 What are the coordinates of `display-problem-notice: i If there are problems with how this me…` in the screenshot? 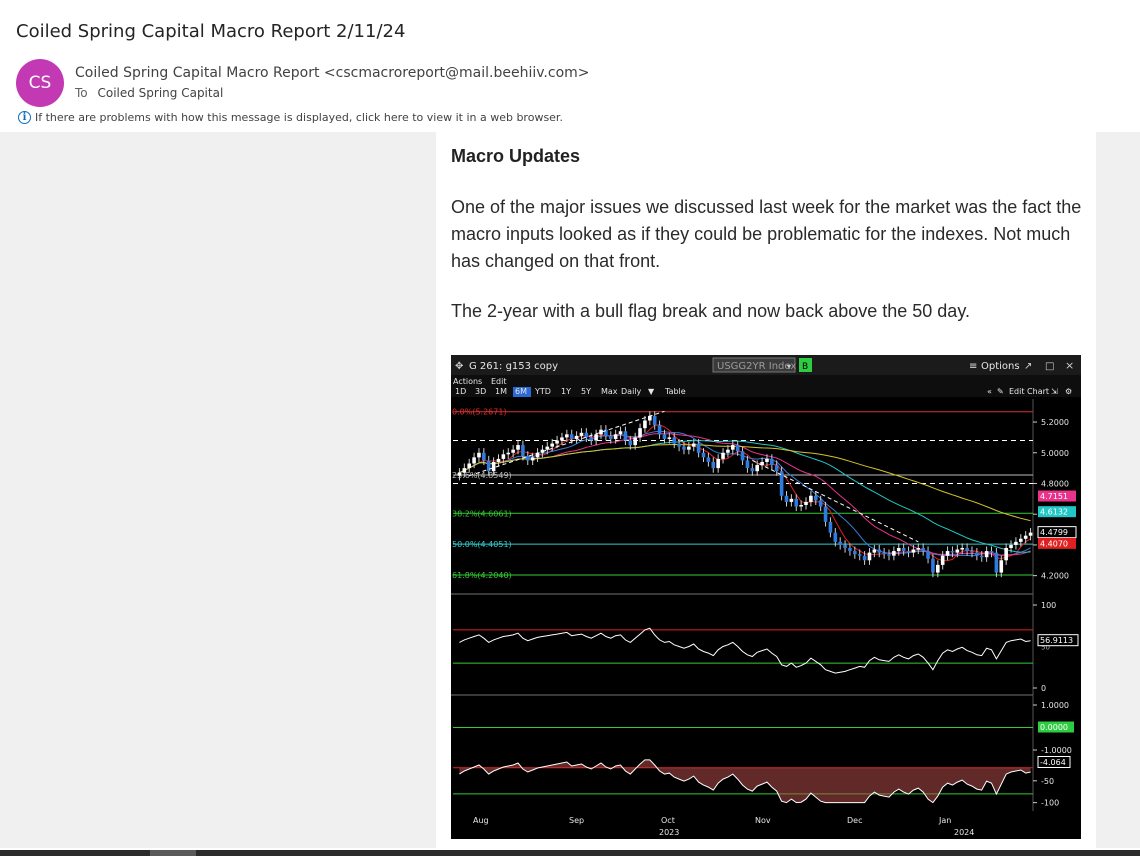 It's located at (290, 117).